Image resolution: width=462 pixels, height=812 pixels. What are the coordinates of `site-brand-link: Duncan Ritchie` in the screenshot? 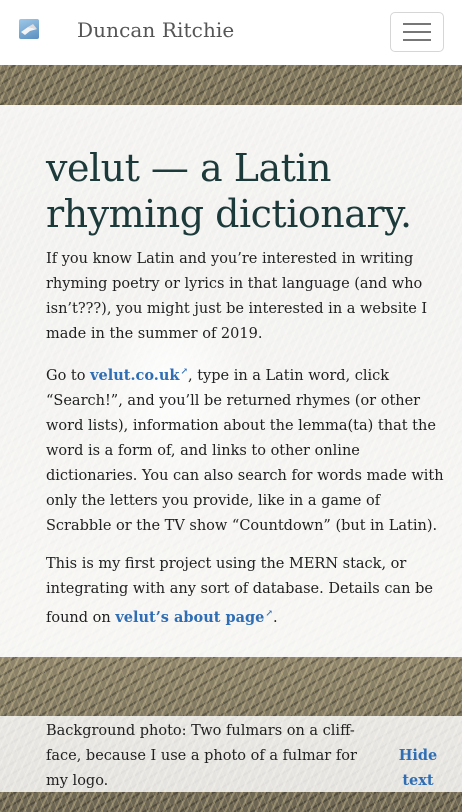 It's located at (155, 30).